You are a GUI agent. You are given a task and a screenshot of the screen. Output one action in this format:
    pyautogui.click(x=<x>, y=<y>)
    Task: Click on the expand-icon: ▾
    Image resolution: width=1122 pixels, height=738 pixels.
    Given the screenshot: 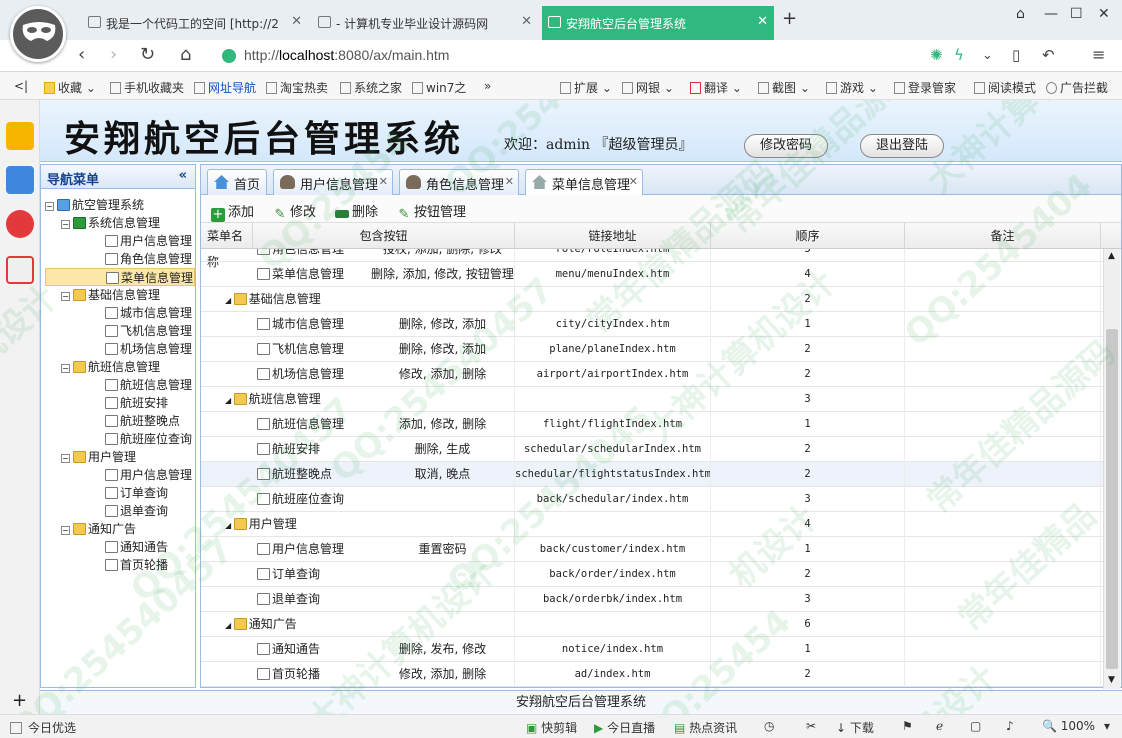 What is the action you would take?
    pyautogui.click(x=1107, y=726)
    